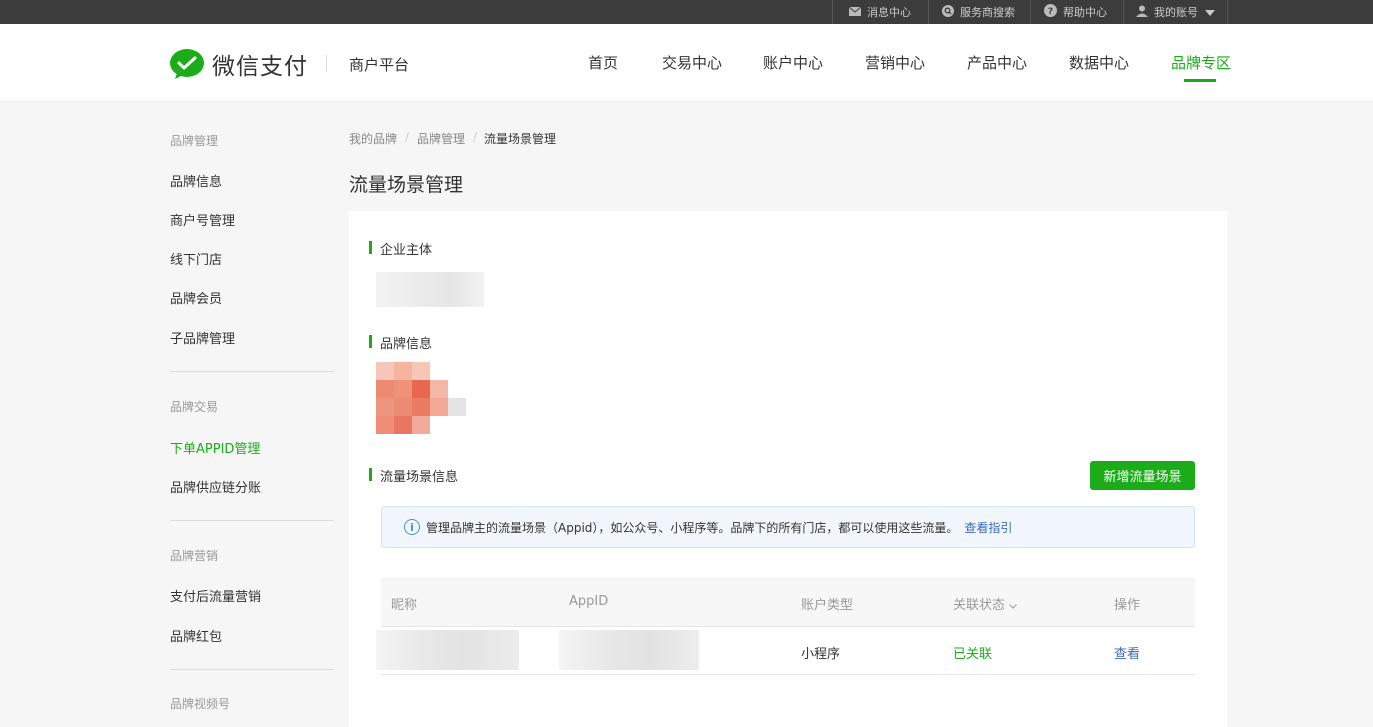 The image size is (1373, 727). Describe the element at coordinates (187, 64) in the screenshot. I see `wechat-pay-logo-icon` at that location.